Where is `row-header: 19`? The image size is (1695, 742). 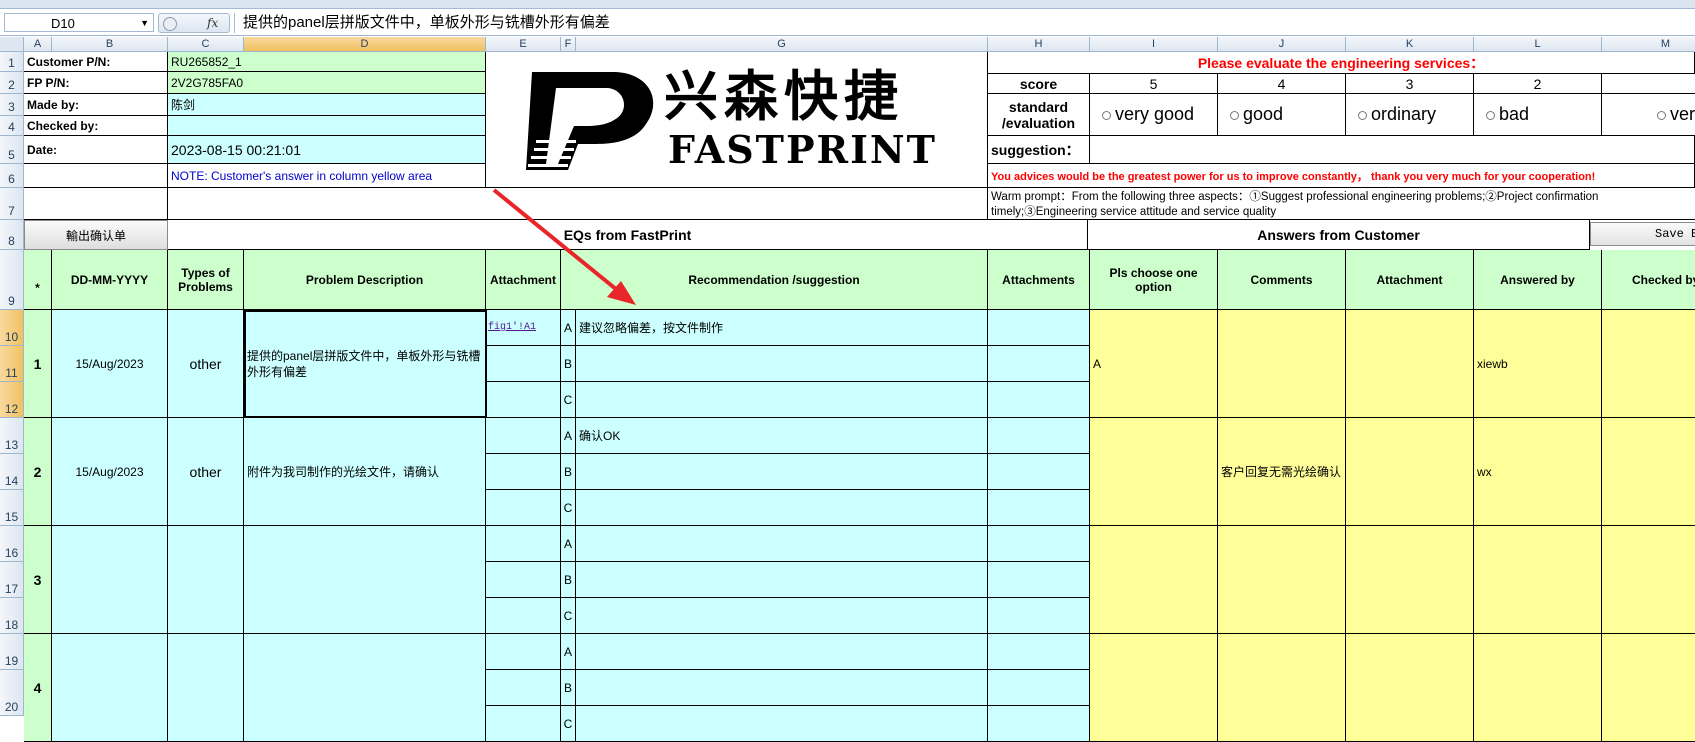
row-header: 19 is located at coordinates (12, 652).